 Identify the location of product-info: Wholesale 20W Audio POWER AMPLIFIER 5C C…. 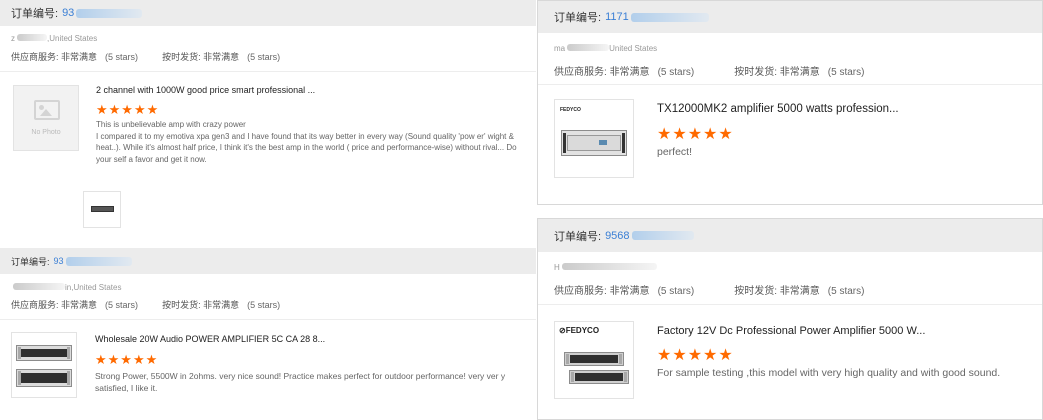
(306, 376).